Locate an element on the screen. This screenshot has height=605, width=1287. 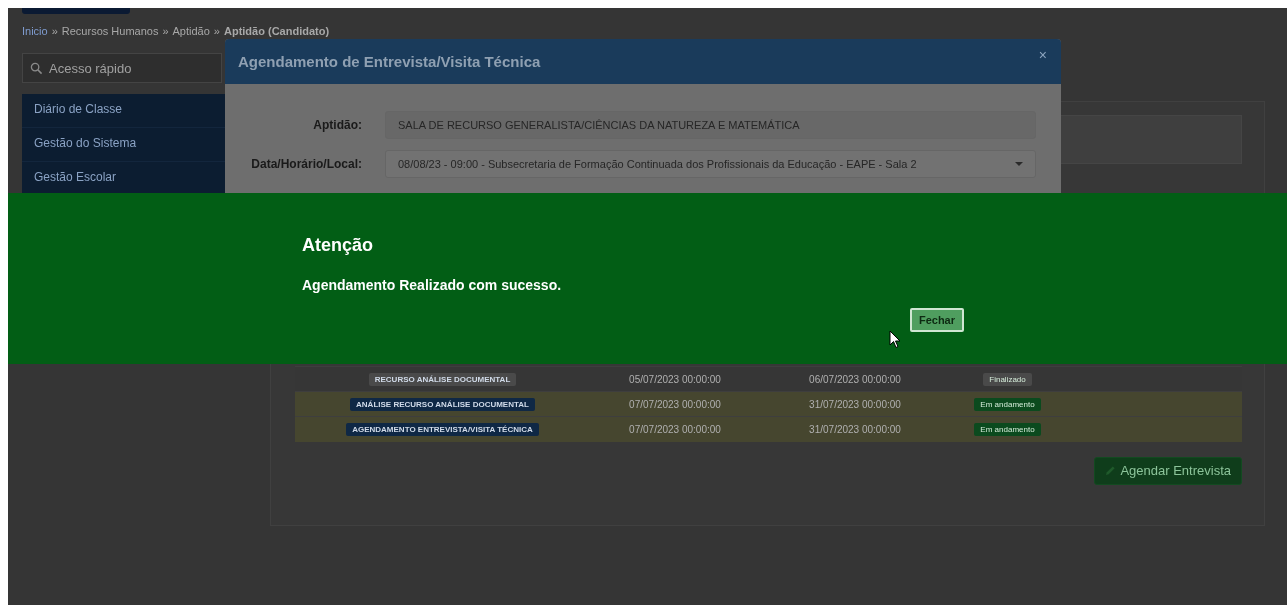
modal-title: Agendamento de Entrevista/Visita Técnica is located at coordinates (389, 61).